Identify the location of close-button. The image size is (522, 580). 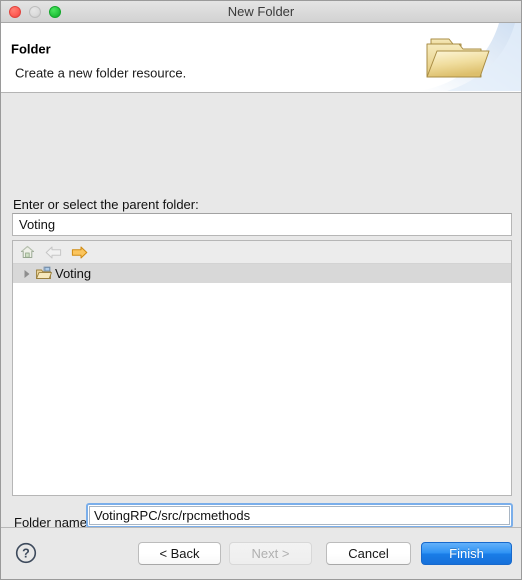
(15, 11).